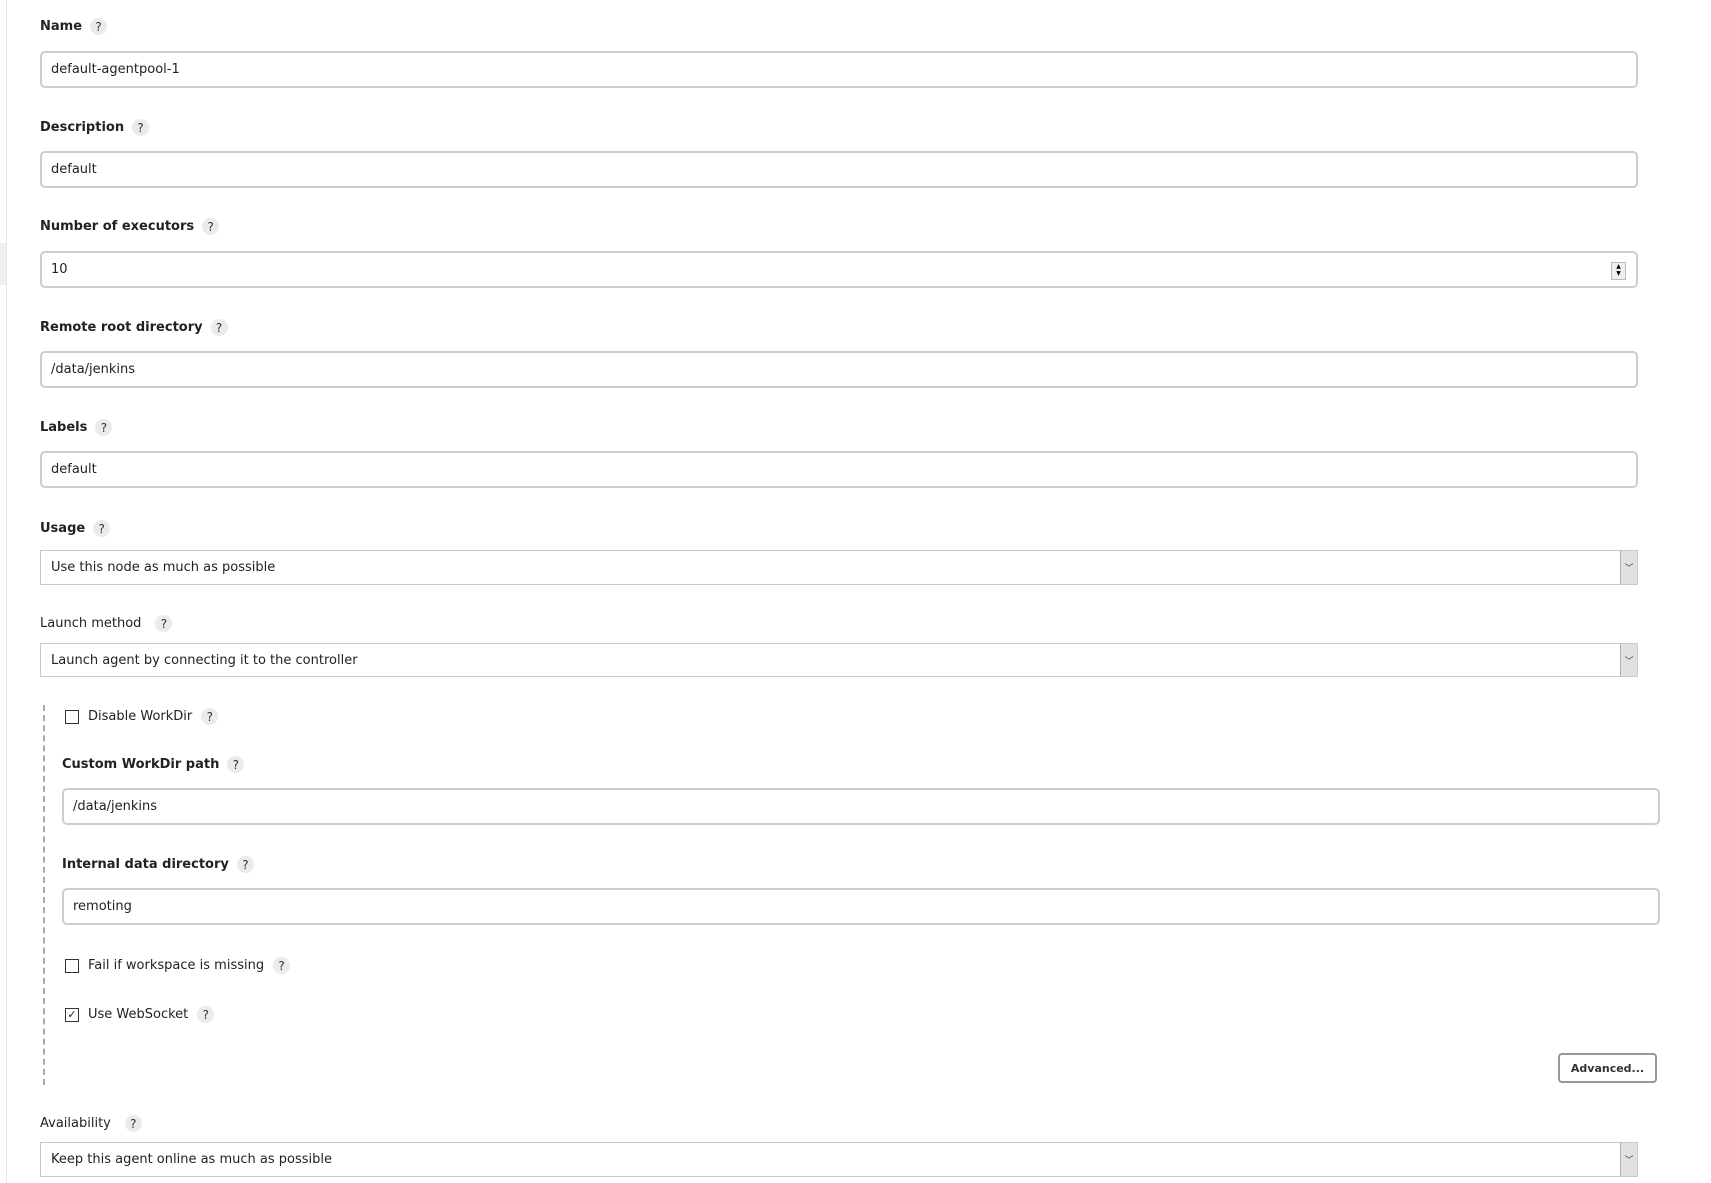  I want to click on disable-workdir-label: Disable WorkDir, so click(140, 716).